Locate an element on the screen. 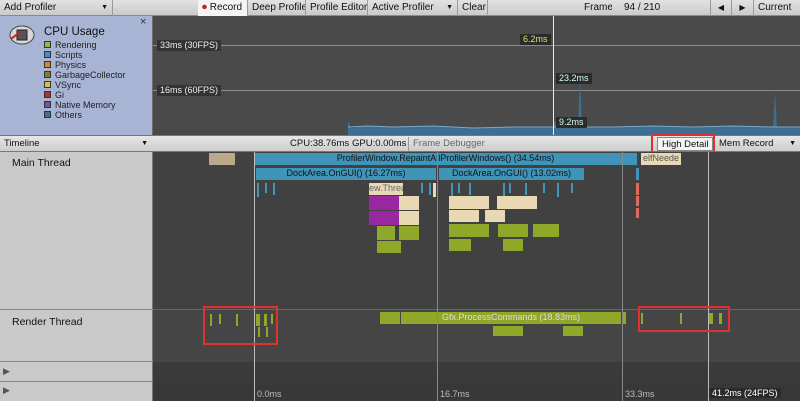 The width and height of the screenshot is (800, 401). legend-item: Physics is located at coordinates (65, 65).